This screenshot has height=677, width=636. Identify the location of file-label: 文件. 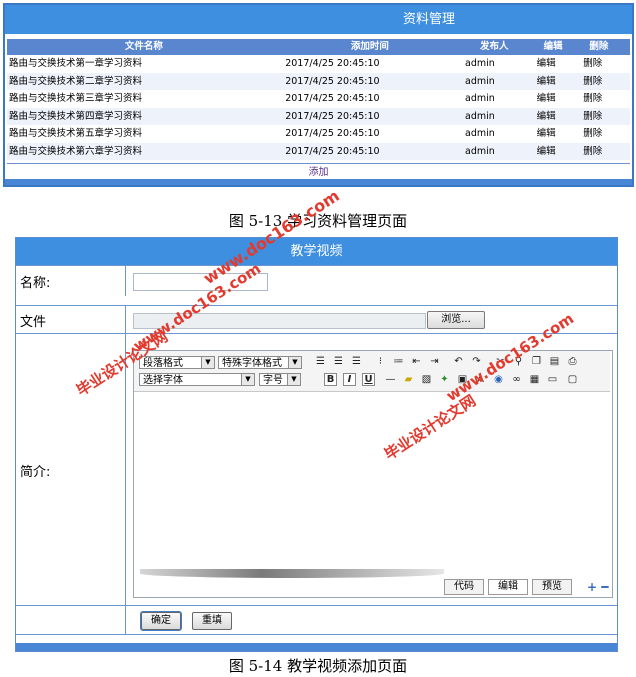
(71, 320).